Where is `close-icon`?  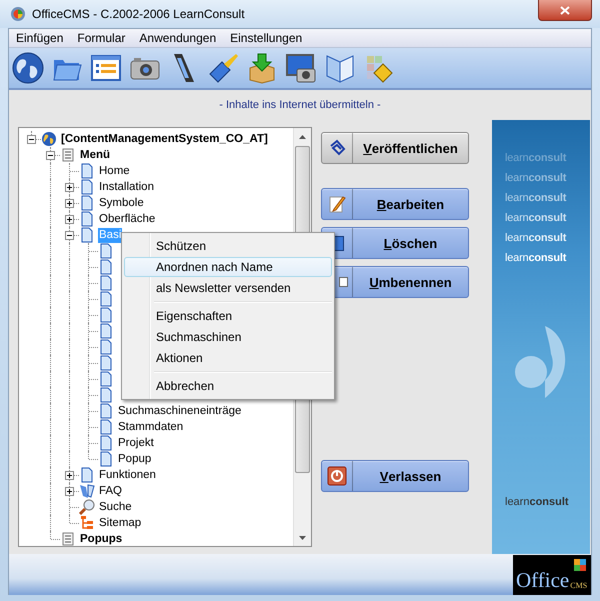
close-icon is located at coordinates (565, 10).